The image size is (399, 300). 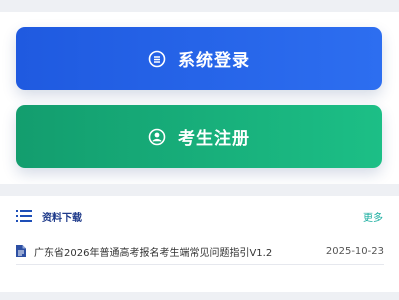 What do you see at coordinates (24, 216) in the screenshot?
I see `list-icon` at bounding box center [24, 216].